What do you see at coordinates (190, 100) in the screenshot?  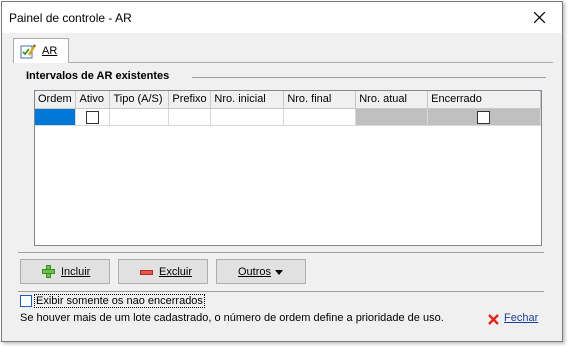 I see `column-header-prefixo: Prefixo` at bounding box center [190, 100].